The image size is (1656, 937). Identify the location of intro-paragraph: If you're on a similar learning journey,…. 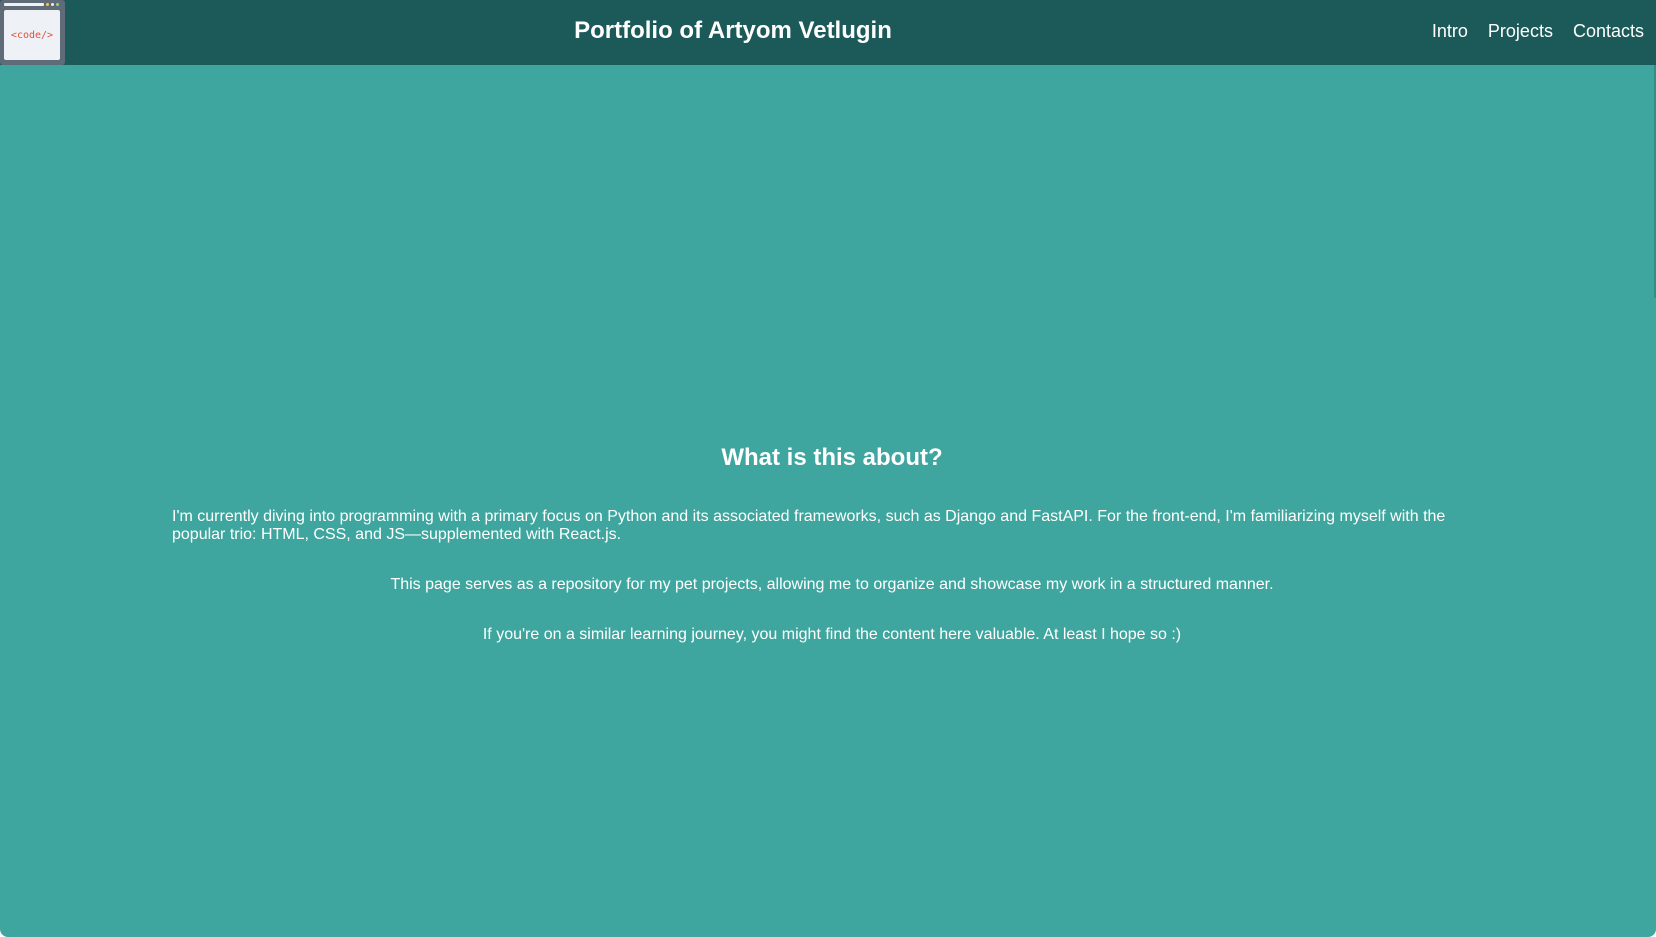
(832, 634).